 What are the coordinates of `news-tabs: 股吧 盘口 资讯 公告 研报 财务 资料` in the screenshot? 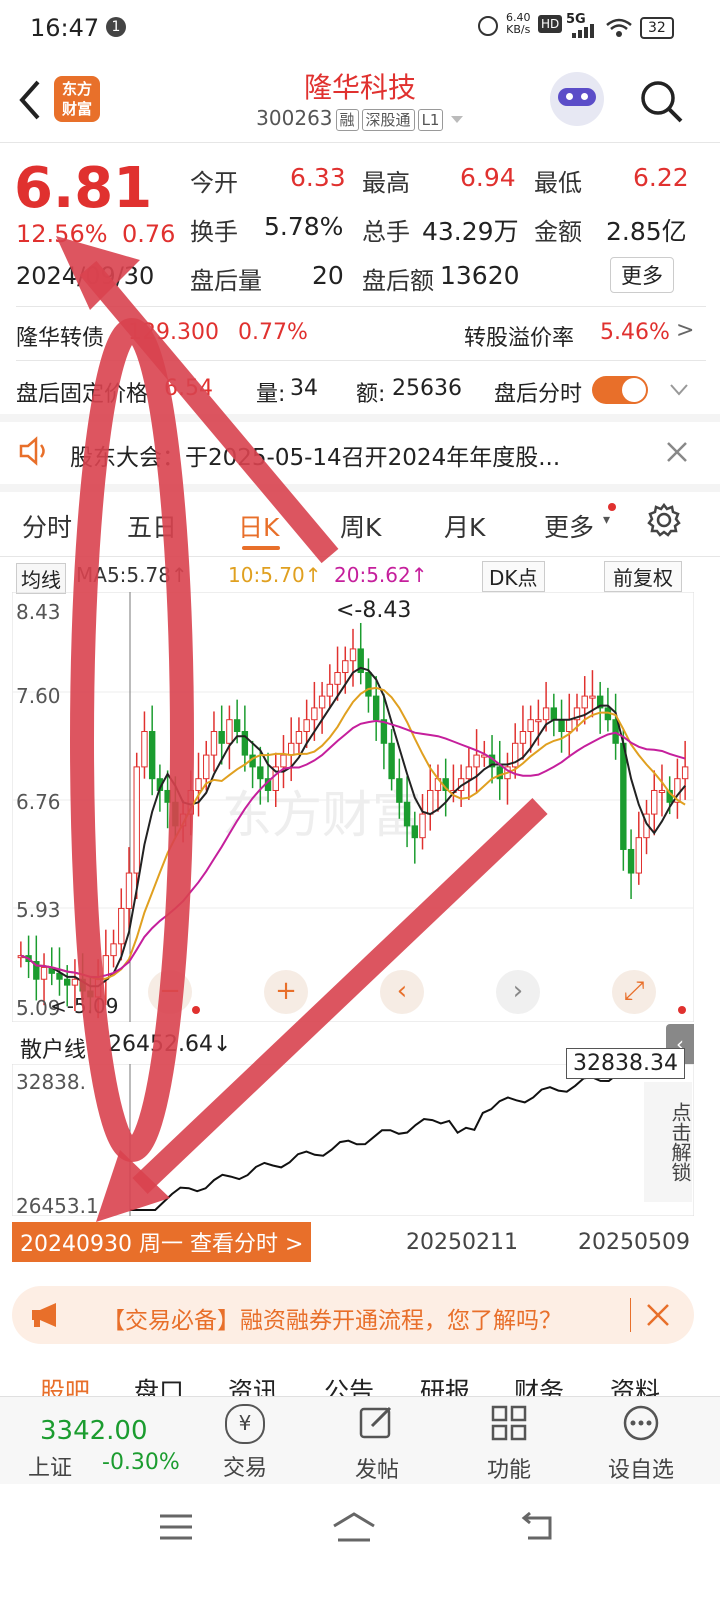 It's located at (360, 1376).